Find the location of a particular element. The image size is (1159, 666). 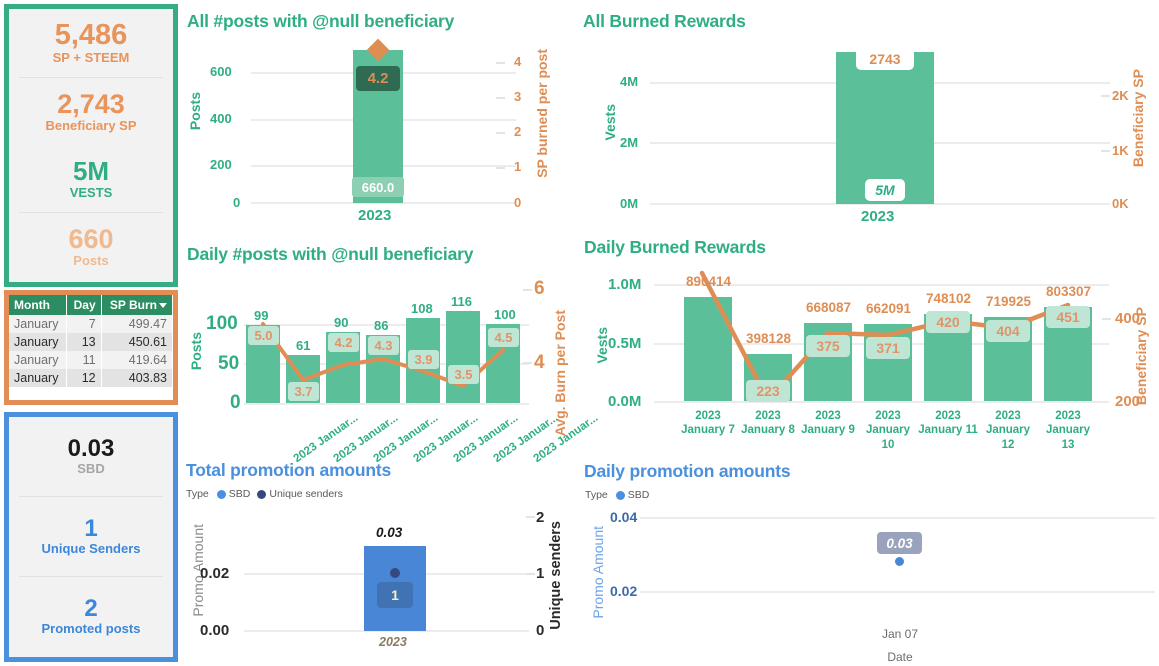

x-tick-label: 2023 January 9 is located at coordinates (828, 423).